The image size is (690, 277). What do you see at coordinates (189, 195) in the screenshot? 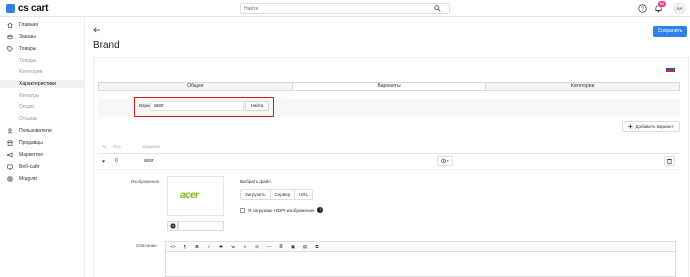
I see `acer-logo-image: acer` at bounding box center [189, 195].